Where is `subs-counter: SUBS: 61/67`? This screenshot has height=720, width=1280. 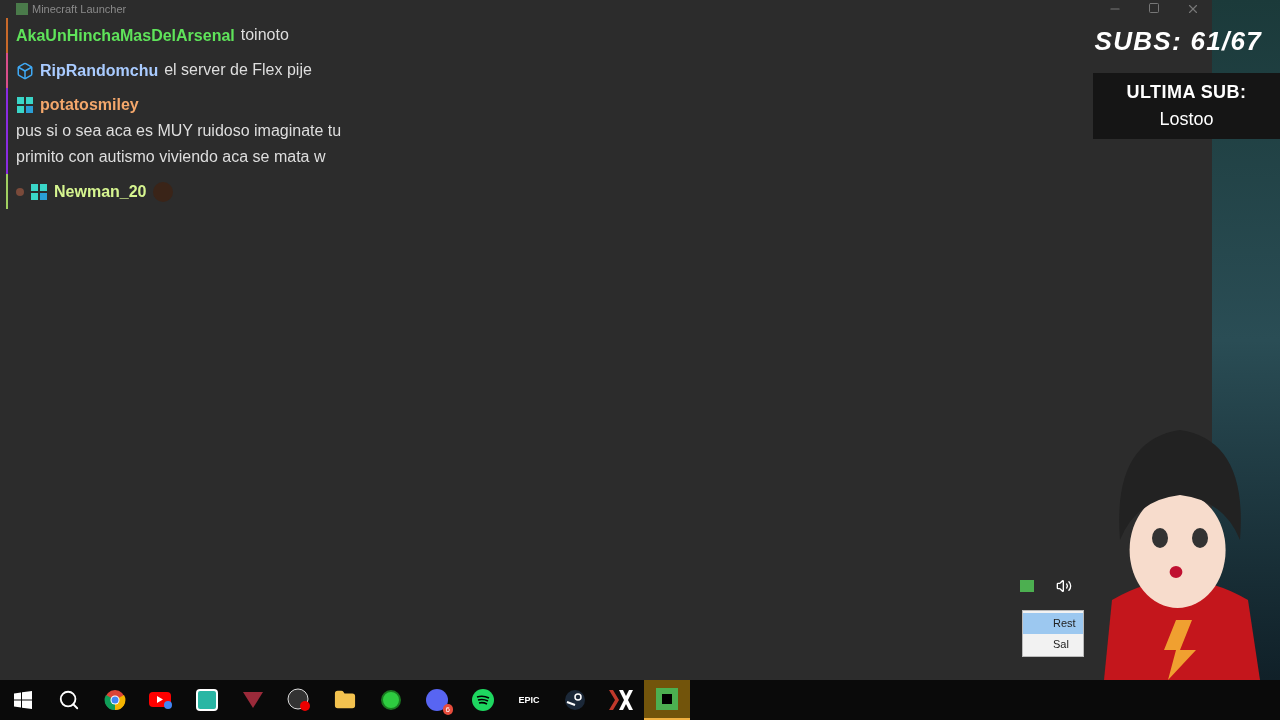
subs-counter: SUBS: 61/67 is located at coordinates (1178, 41).